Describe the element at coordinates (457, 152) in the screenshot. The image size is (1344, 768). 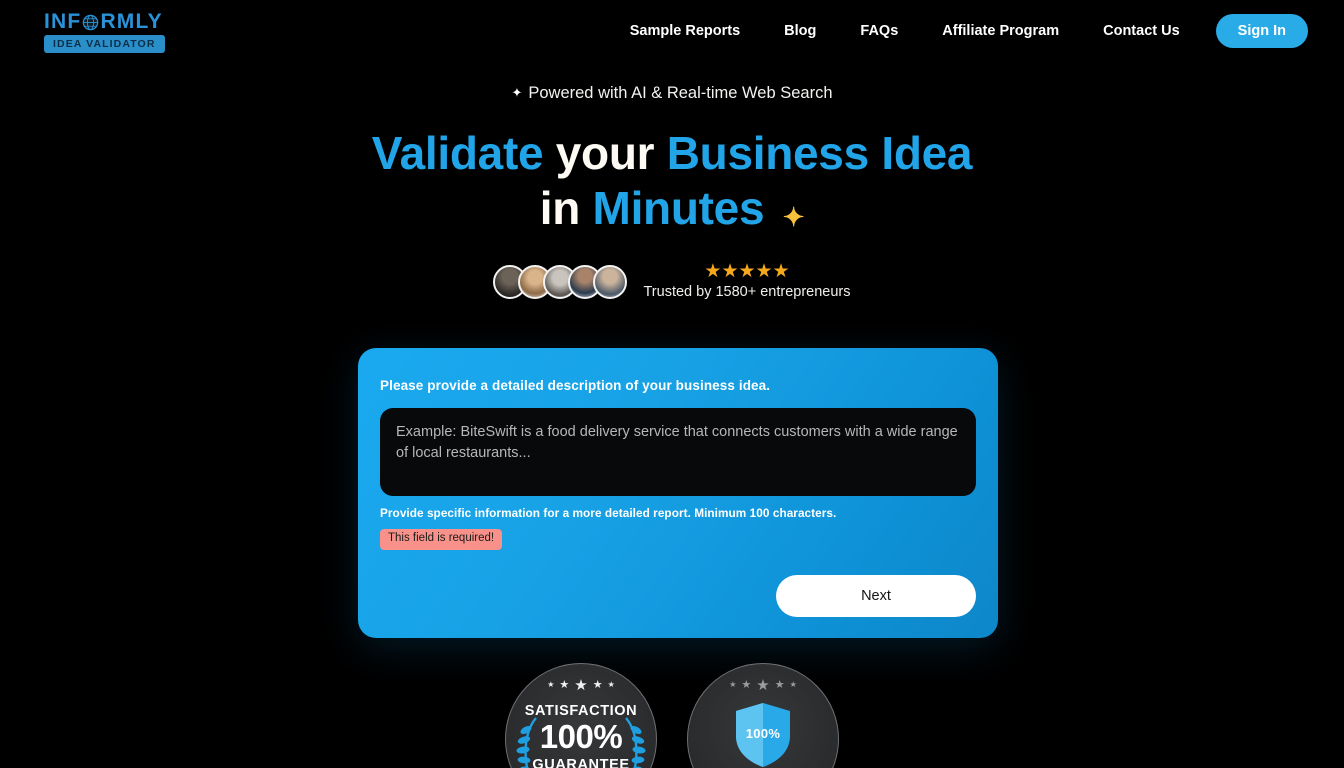
I see `headline-word-validate: Validate` at that location.